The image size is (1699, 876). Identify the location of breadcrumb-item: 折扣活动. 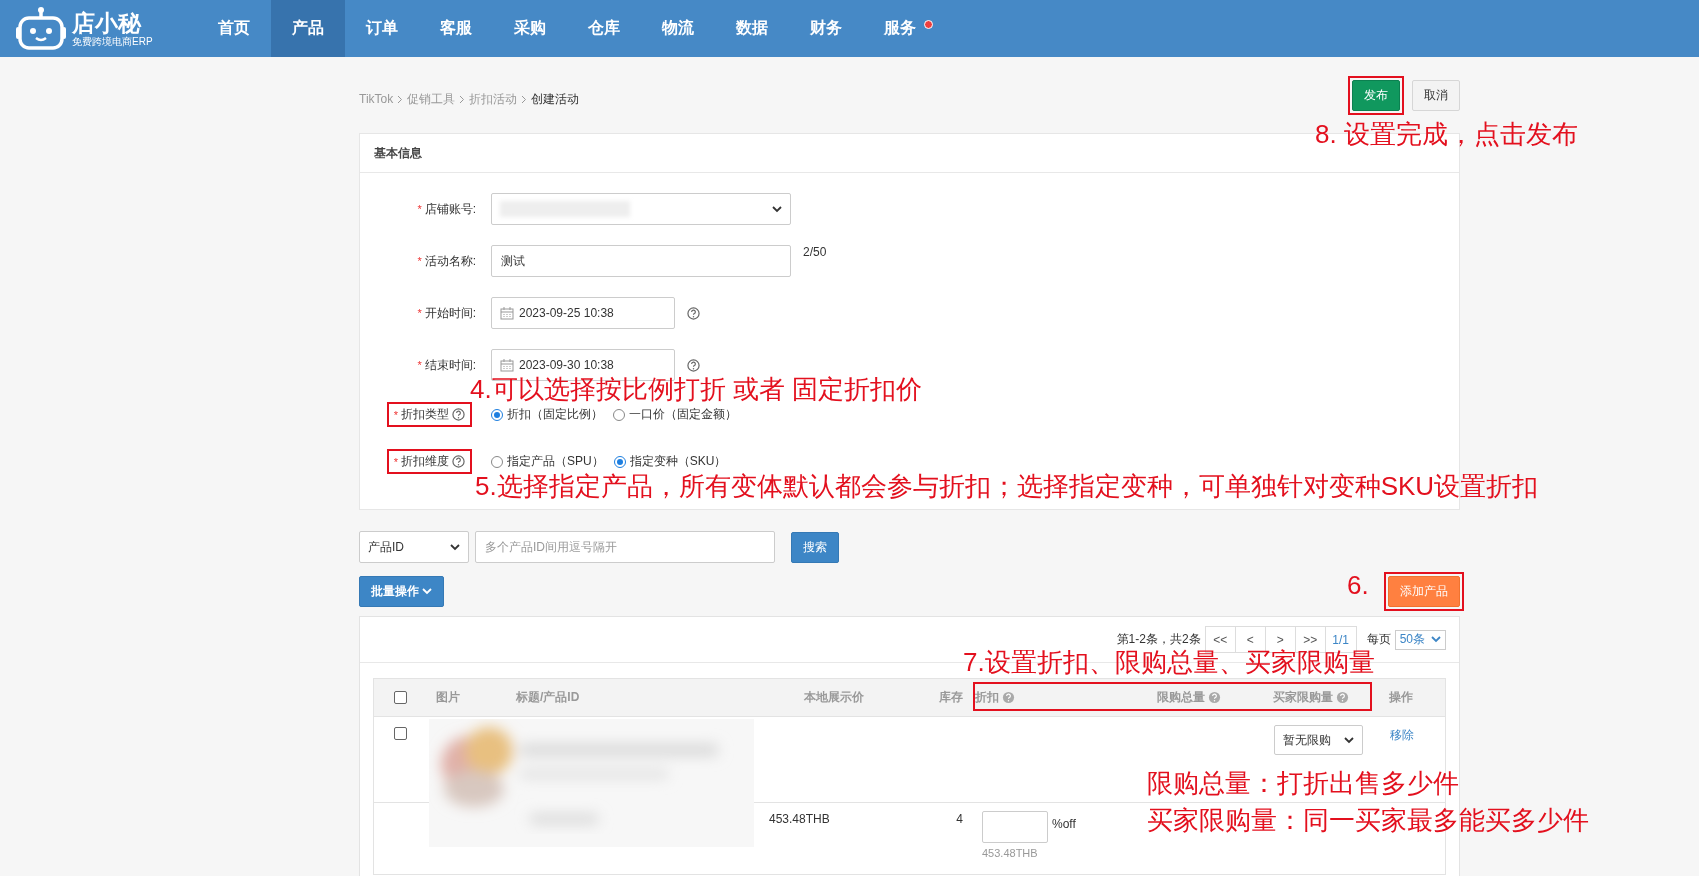
(493, 99).